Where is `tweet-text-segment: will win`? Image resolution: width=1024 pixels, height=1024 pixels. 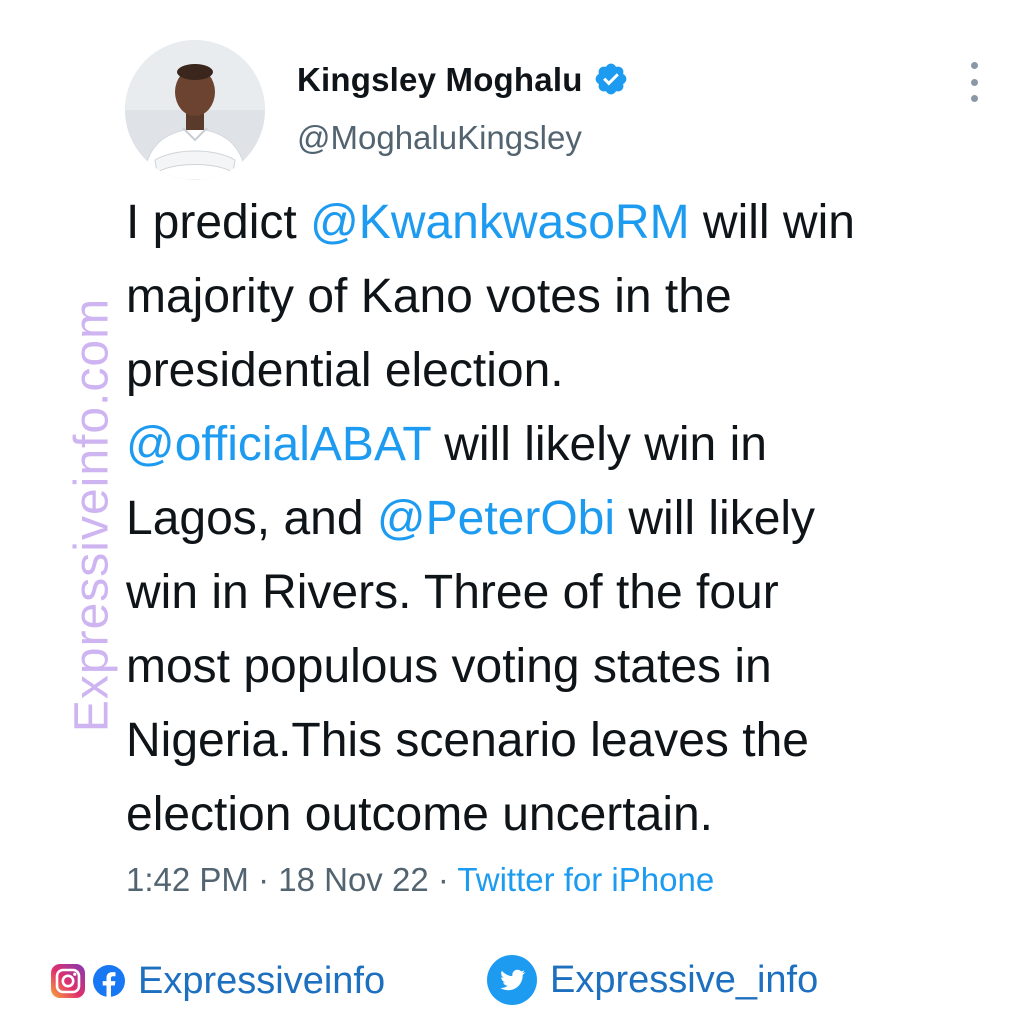
tweet-text-segment: will win is located at coordinates (772, 222).